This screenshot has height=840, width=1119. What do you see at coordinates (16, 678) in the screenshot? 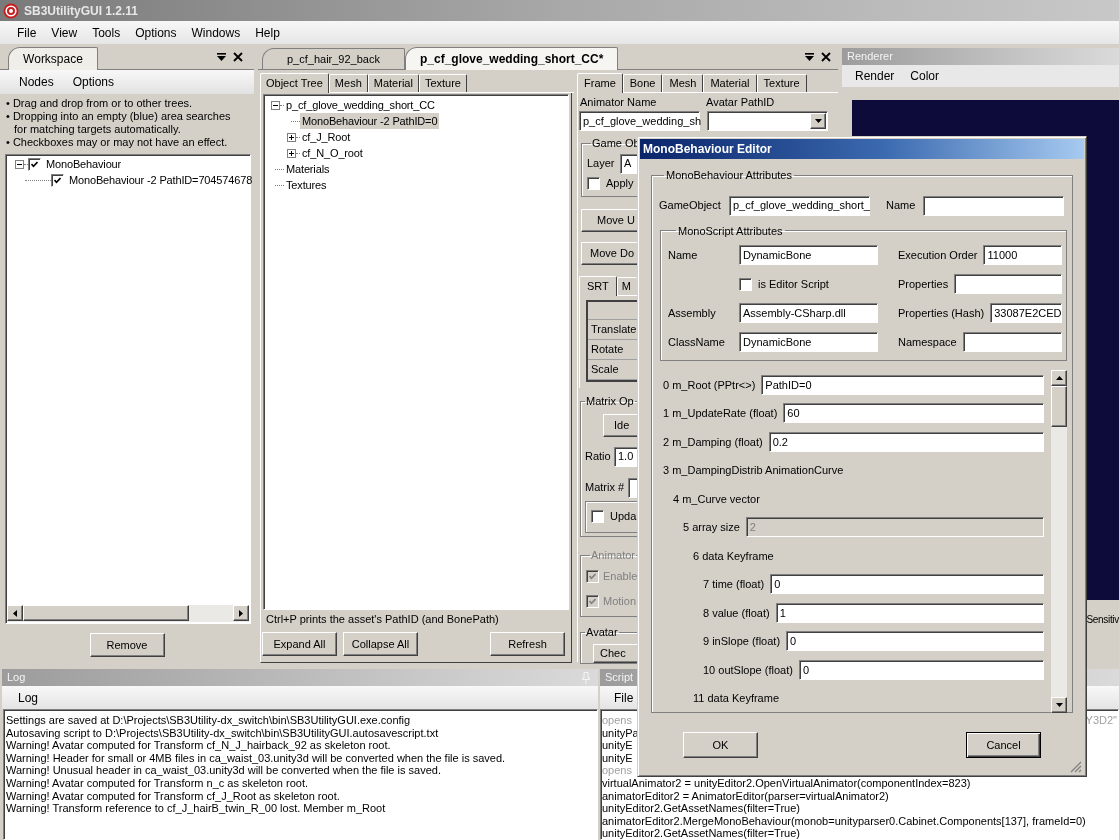
I see `panel-title: Log` at bounding box center [16, 678].